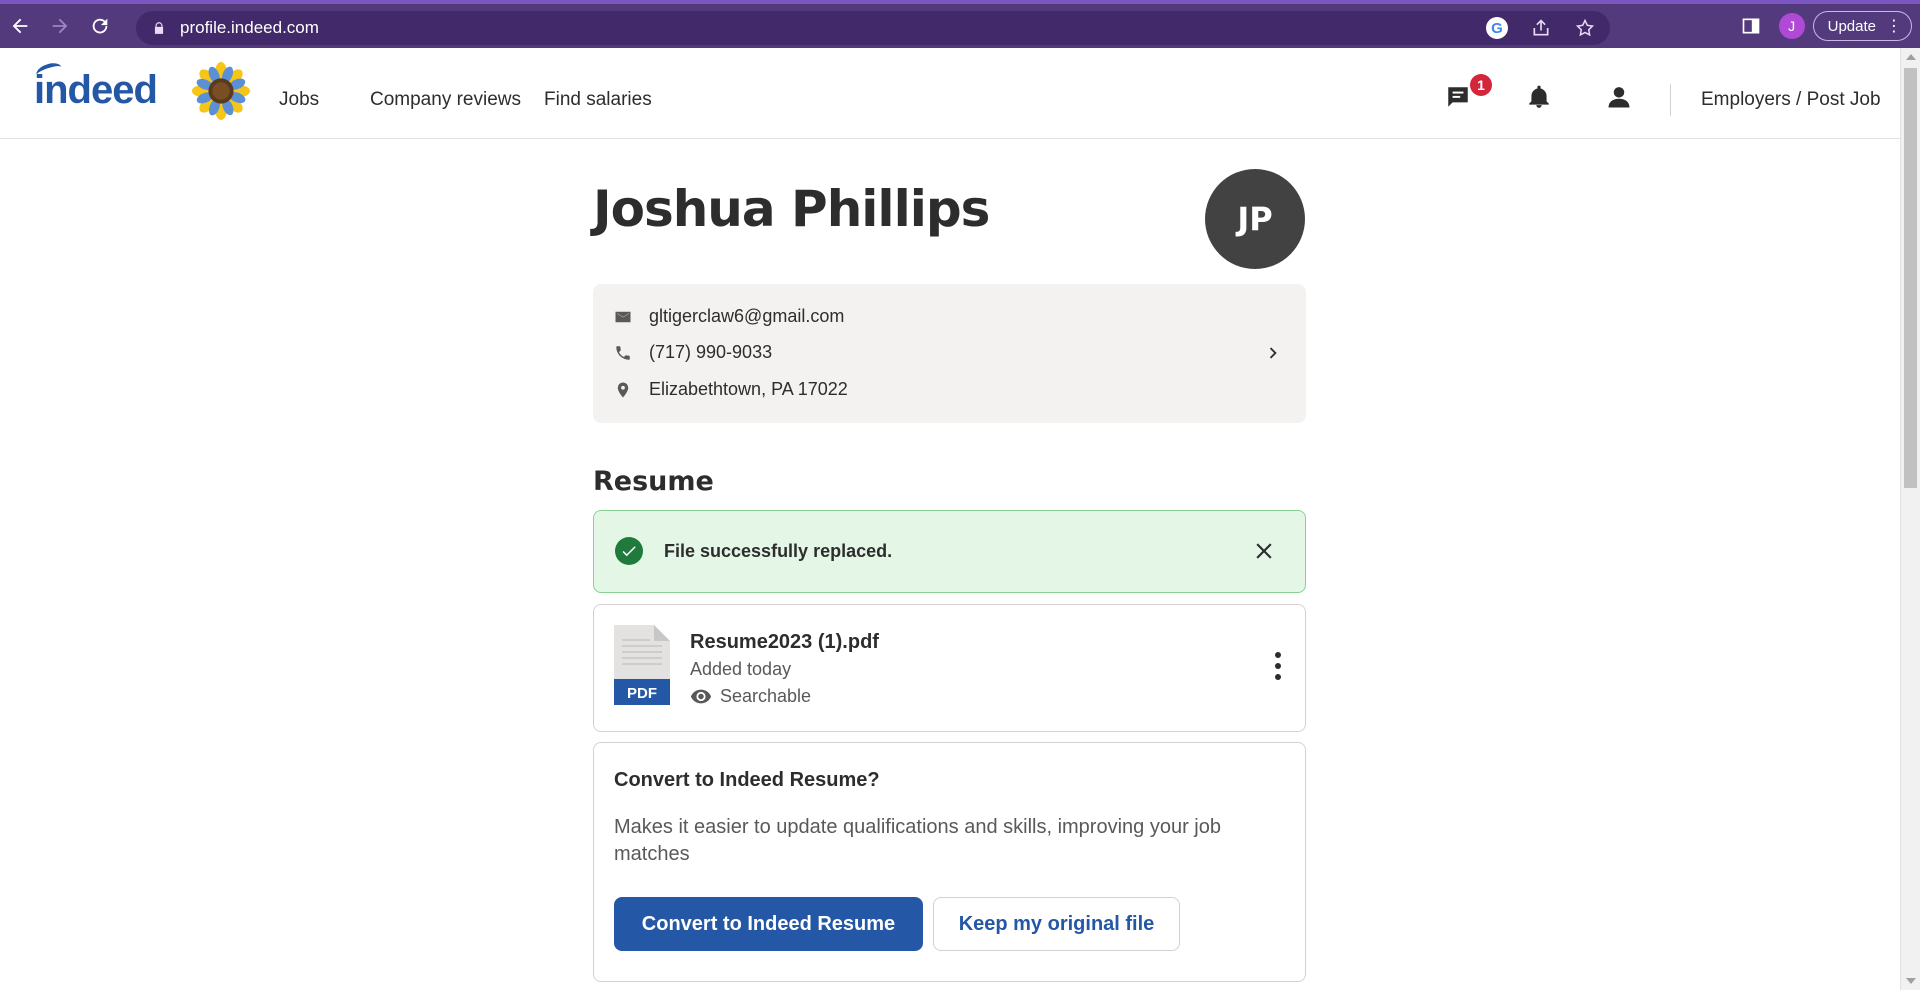 This screenshot has width=1920, height=990. Describe the element at coordinates (1481, 85) in the screenshot. I see `messages-badge: 1` at that location.